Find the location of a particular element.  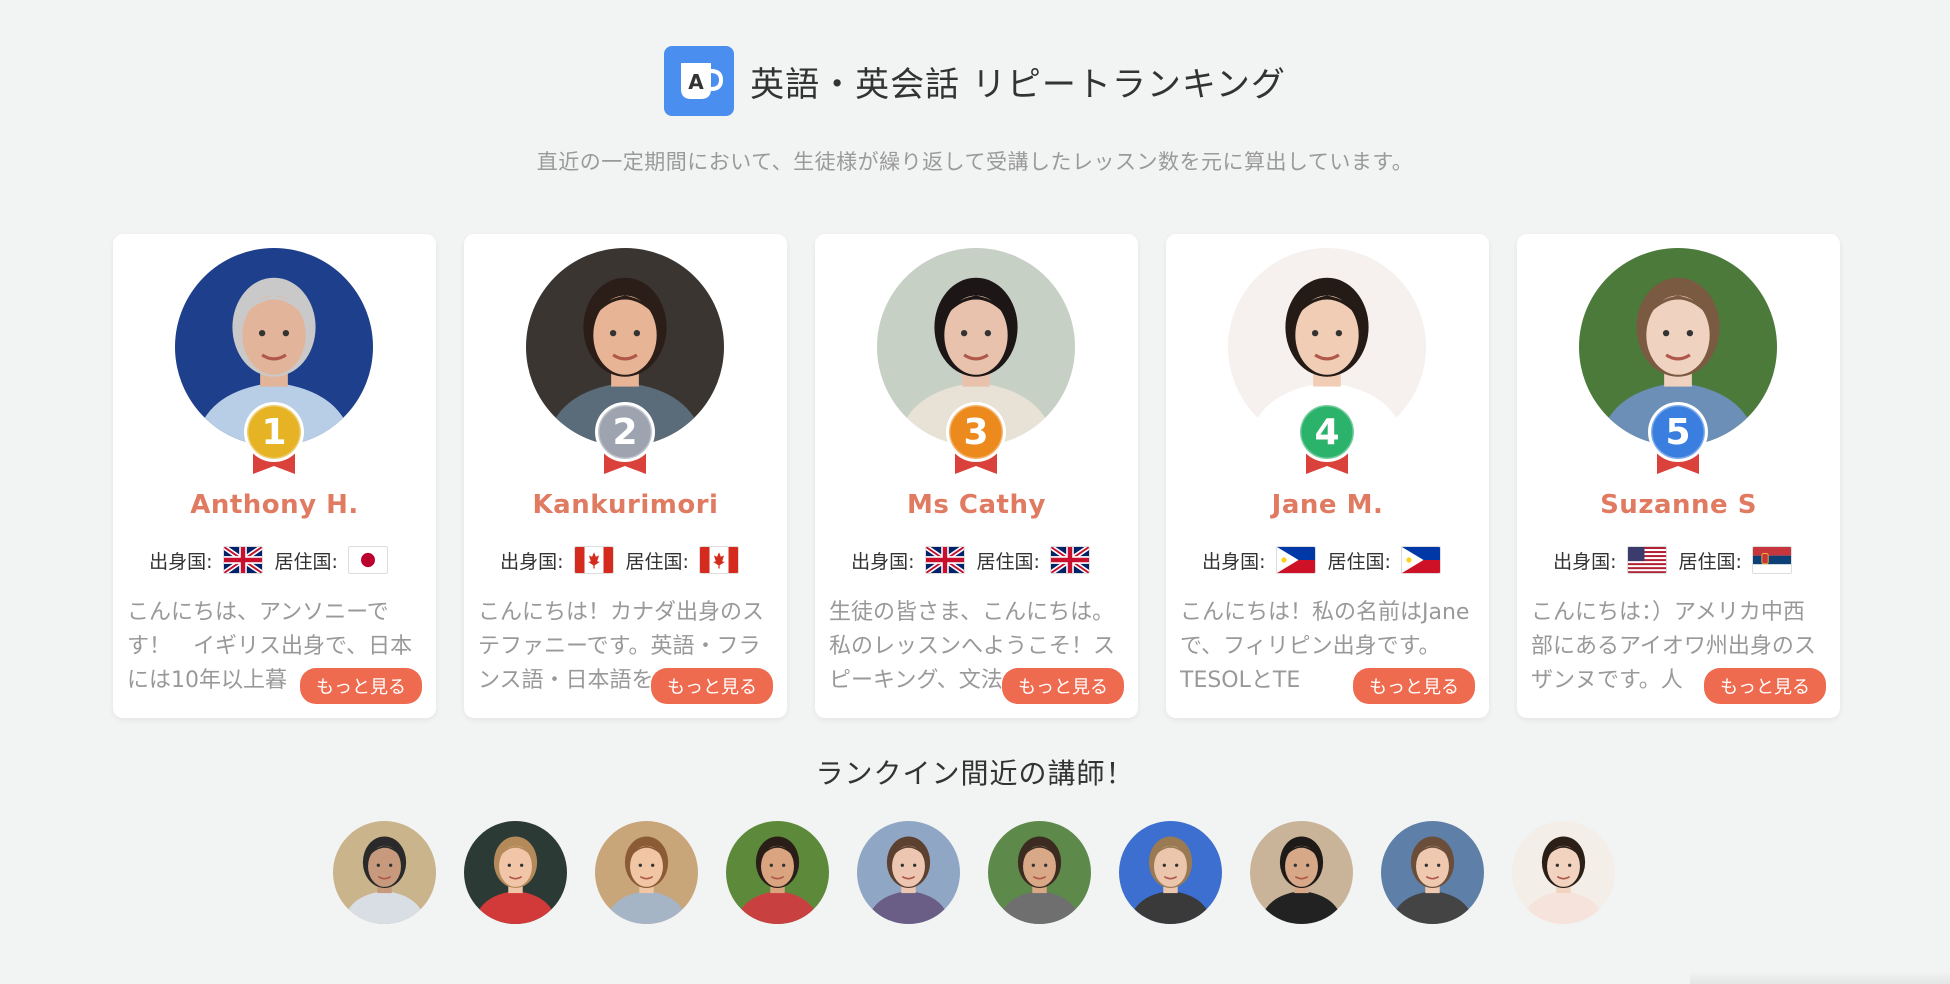

japan-flag-icon is located at coordinates (367, 560).